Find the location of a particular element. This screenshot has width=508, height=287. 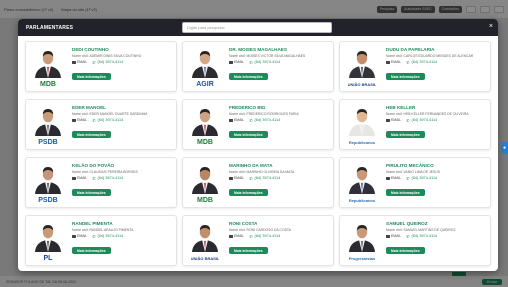

parlamentar-name: EDER MANOEL is located at coordinates (124, 108).